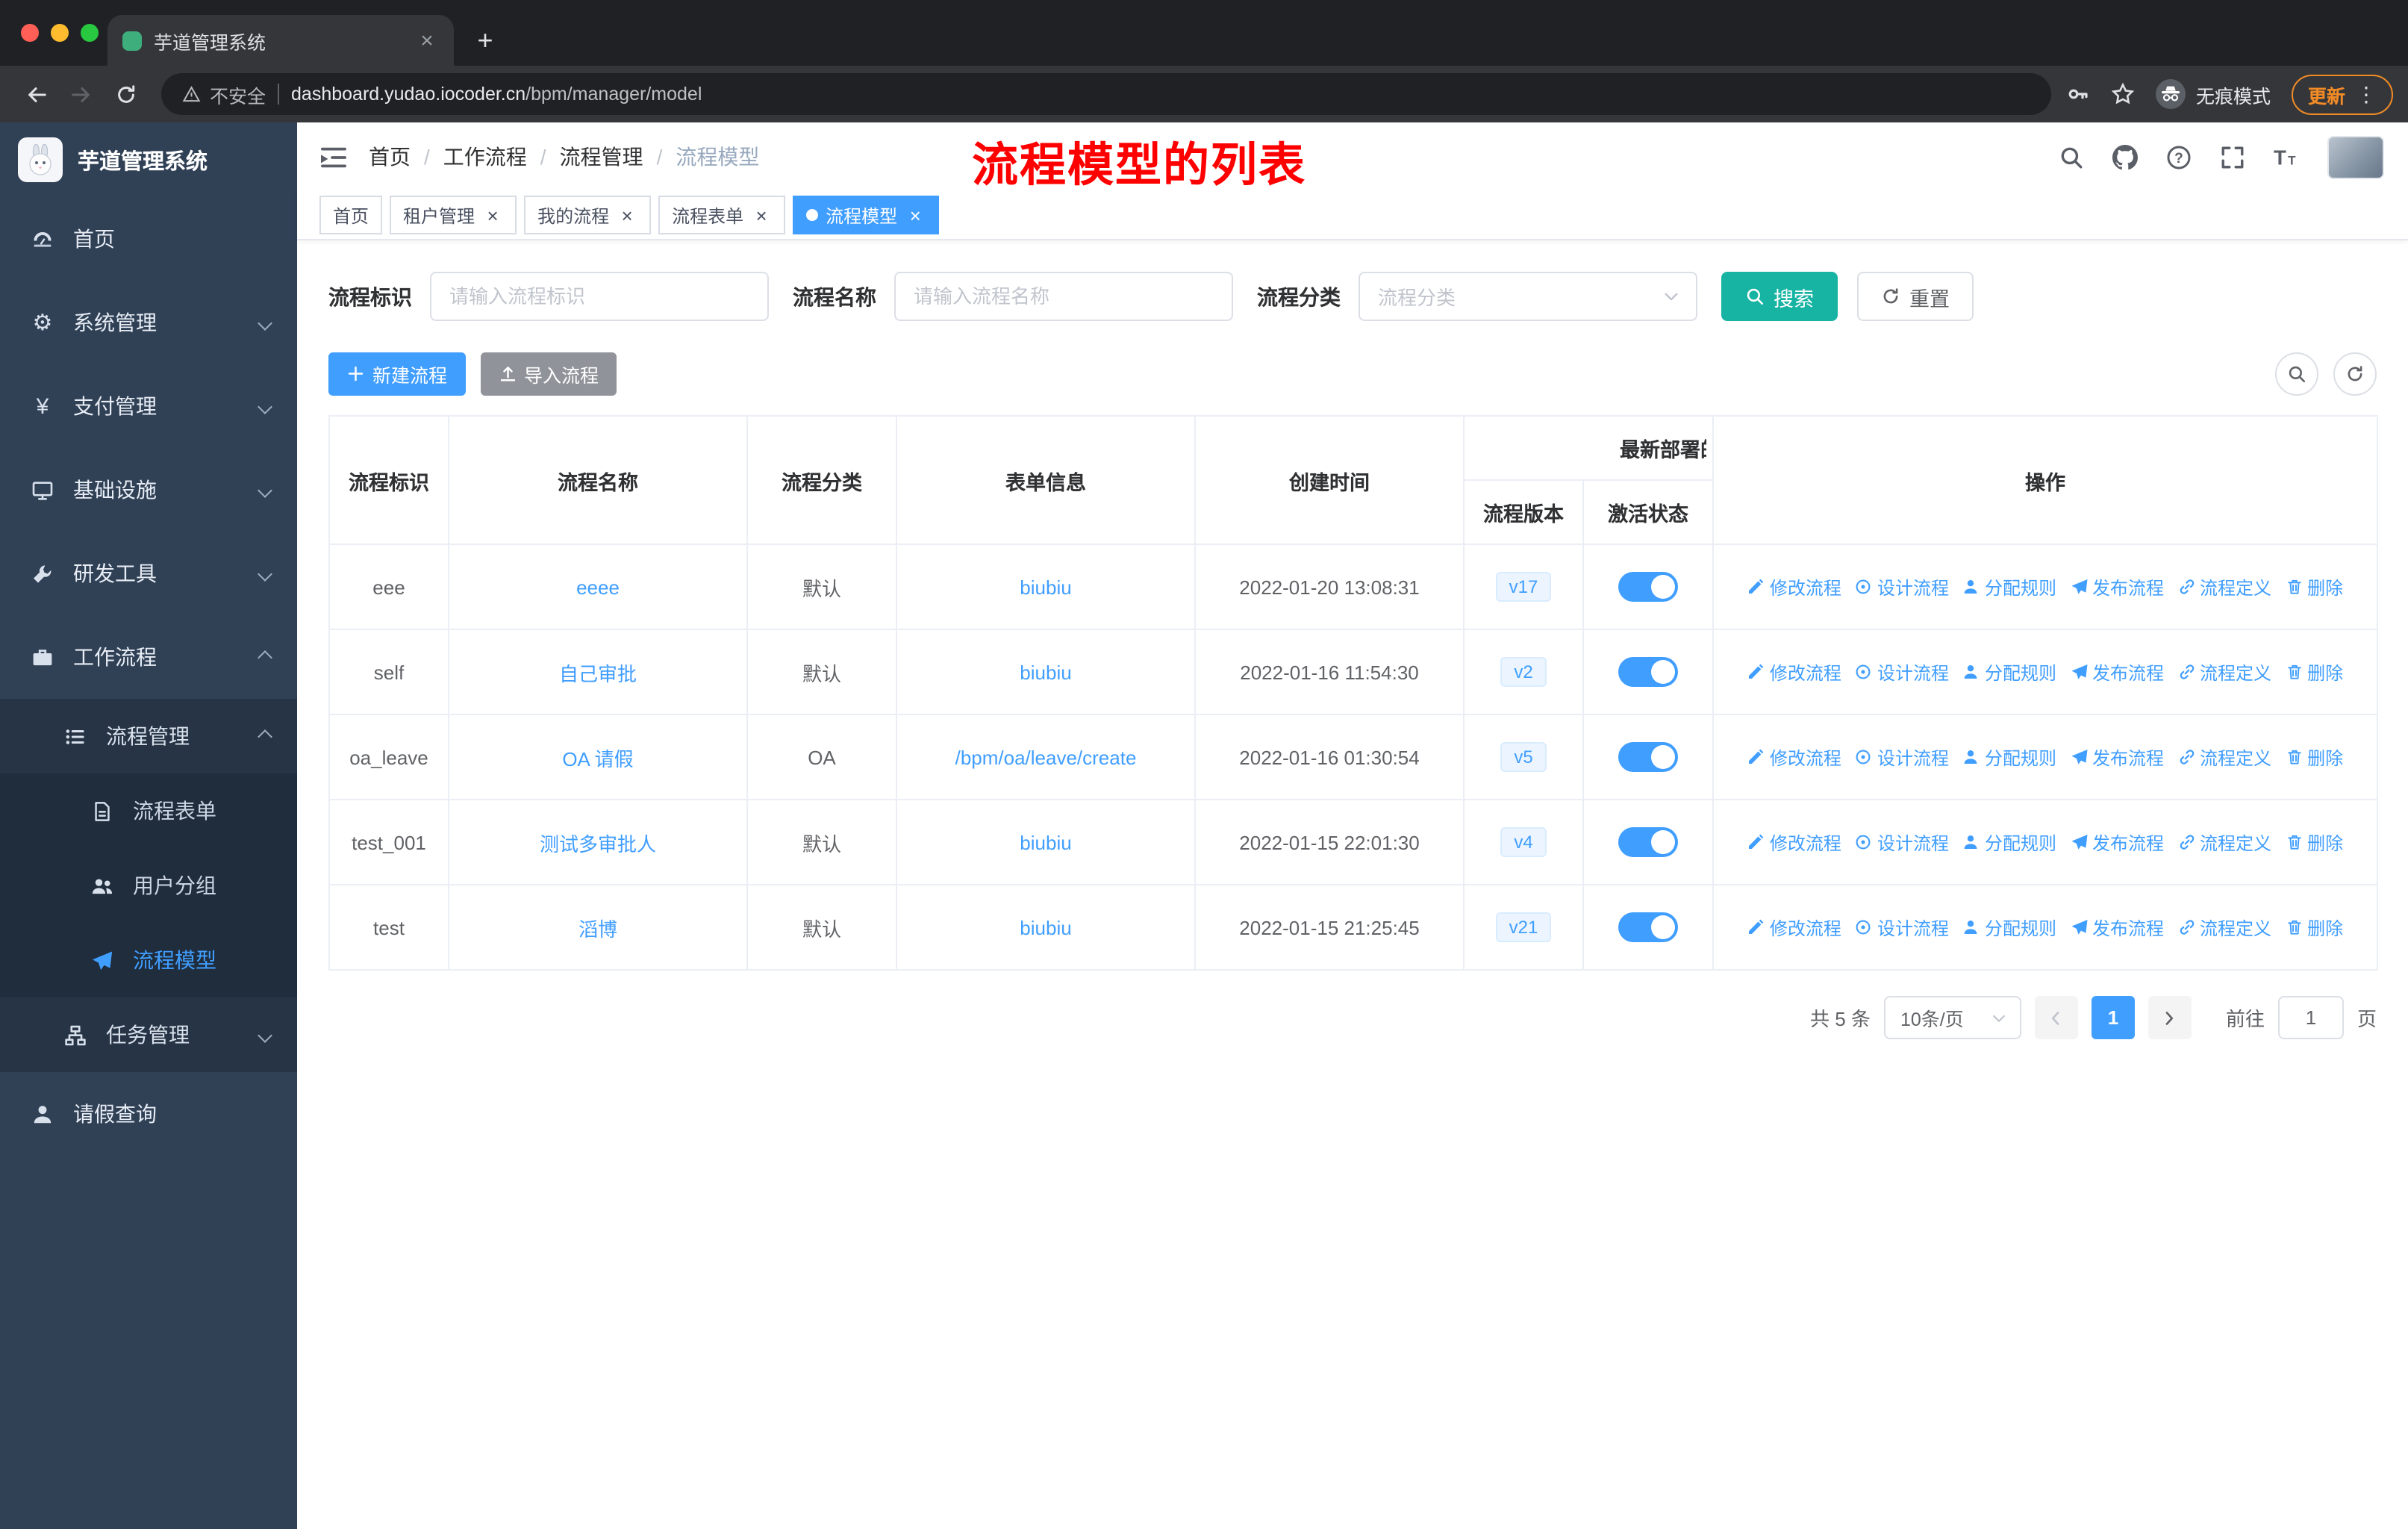  Describe the element at coordinates (280, 41) in the screenshot. I see `browser-tab: 芋道管理系统 ×` at that location.